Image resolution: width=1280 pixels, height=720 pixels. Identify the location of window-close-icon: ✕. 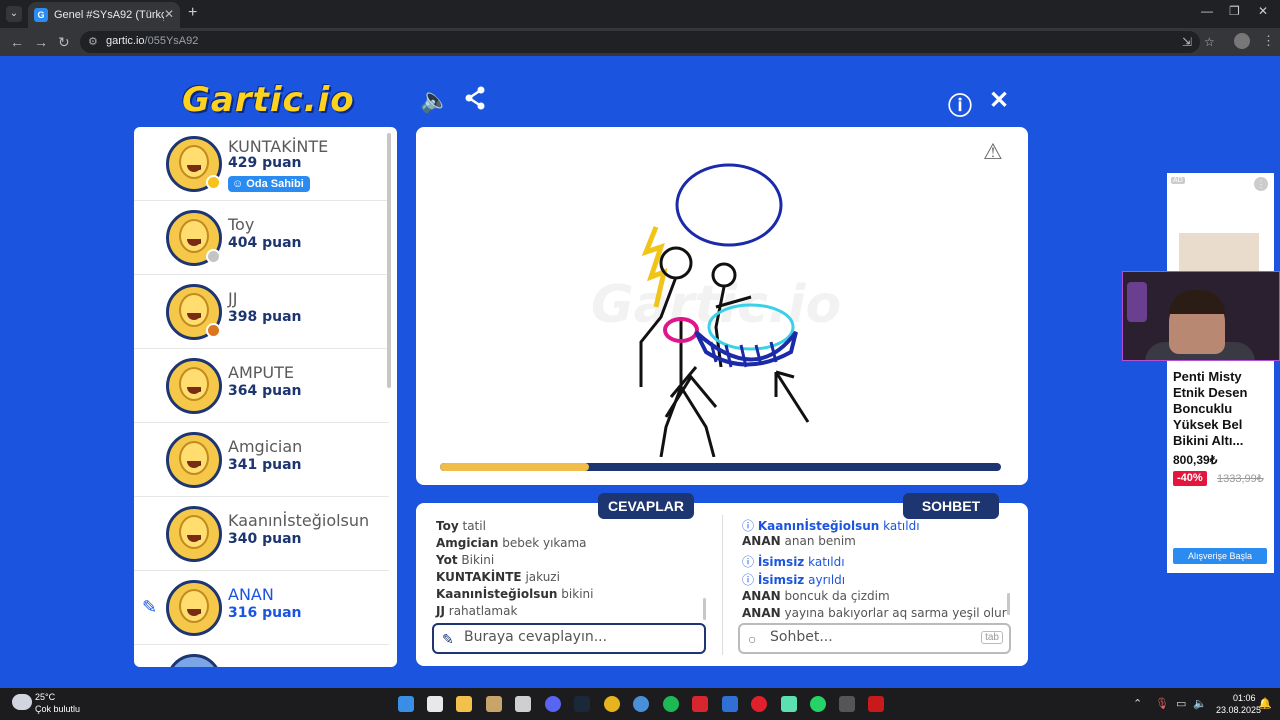
(1263, 11).